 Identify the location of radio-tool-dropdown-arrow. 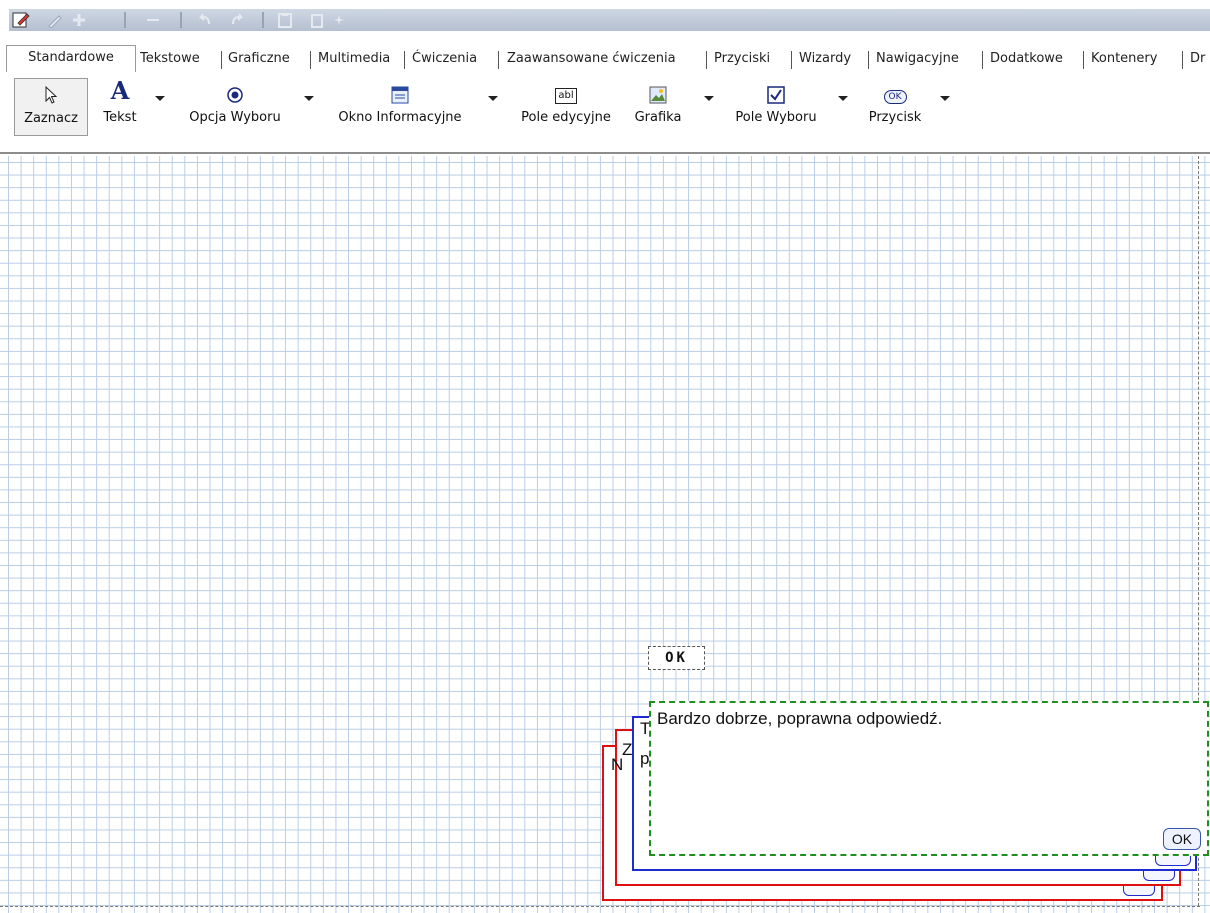
(309, 98).